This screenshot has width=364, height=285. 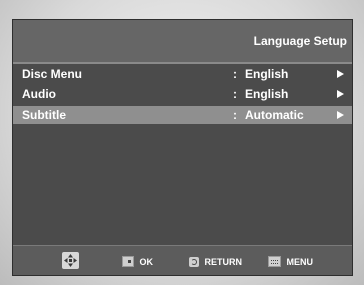 I want to click on menu-button-icon, so click(x=274, y=262).